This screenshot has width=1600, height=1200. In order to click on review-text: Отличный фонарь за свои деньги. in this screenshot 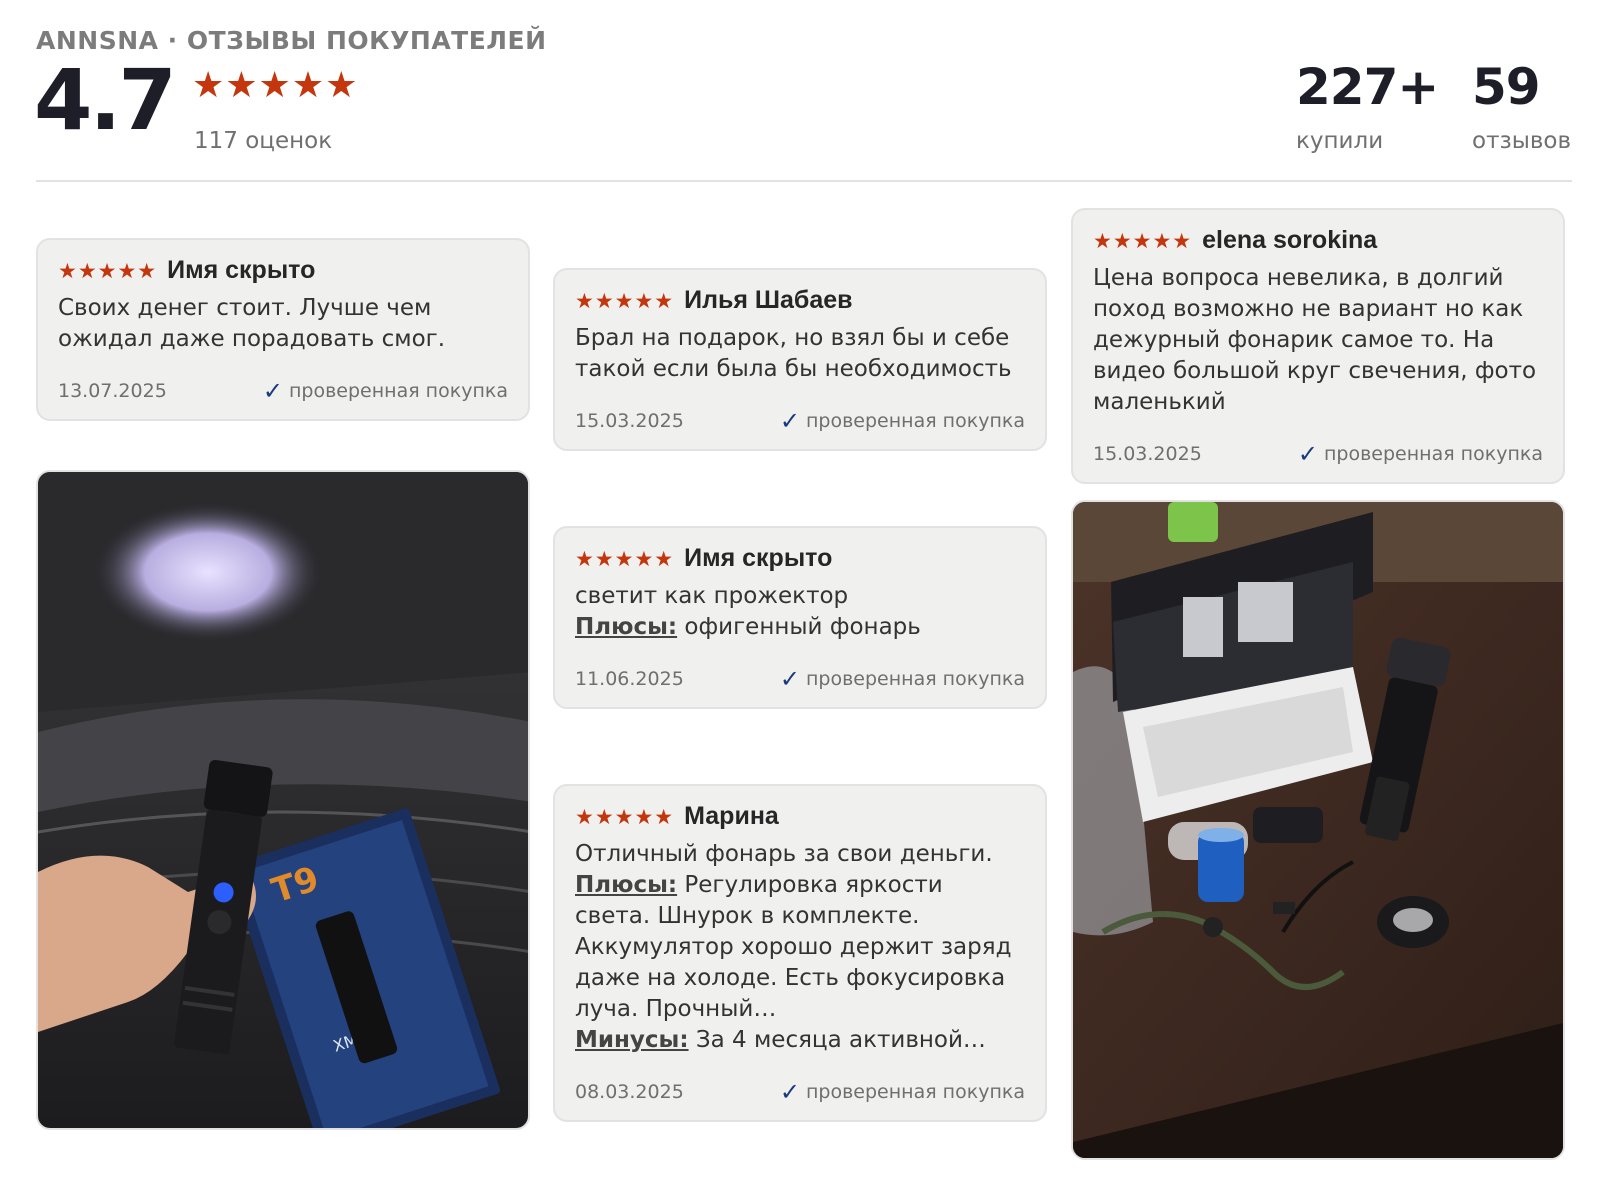, I will do `click(784, 854)`.